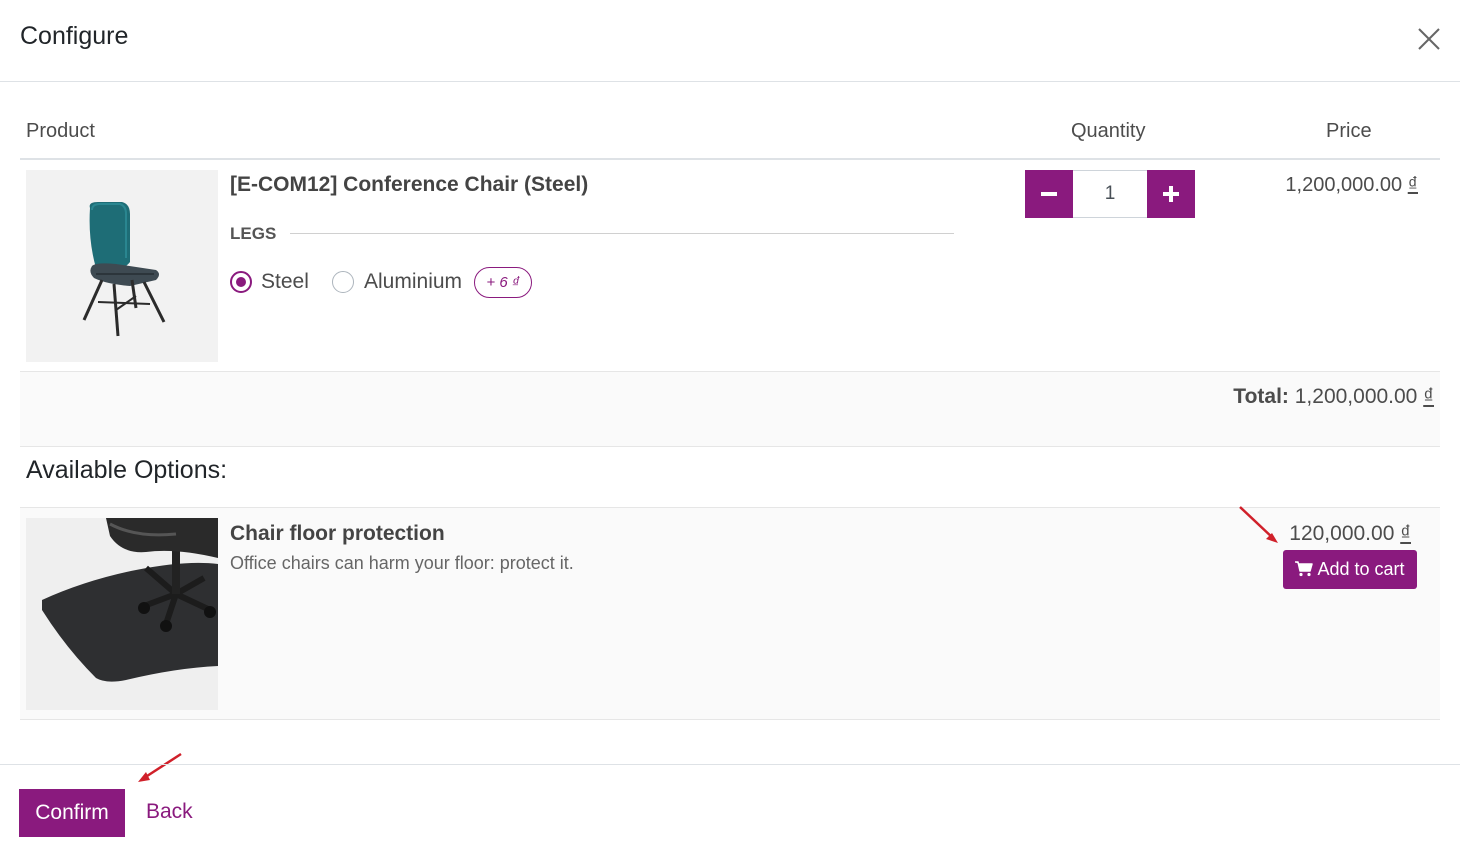  I want to click on radio-label-steel: Steel, so click(285, 282).